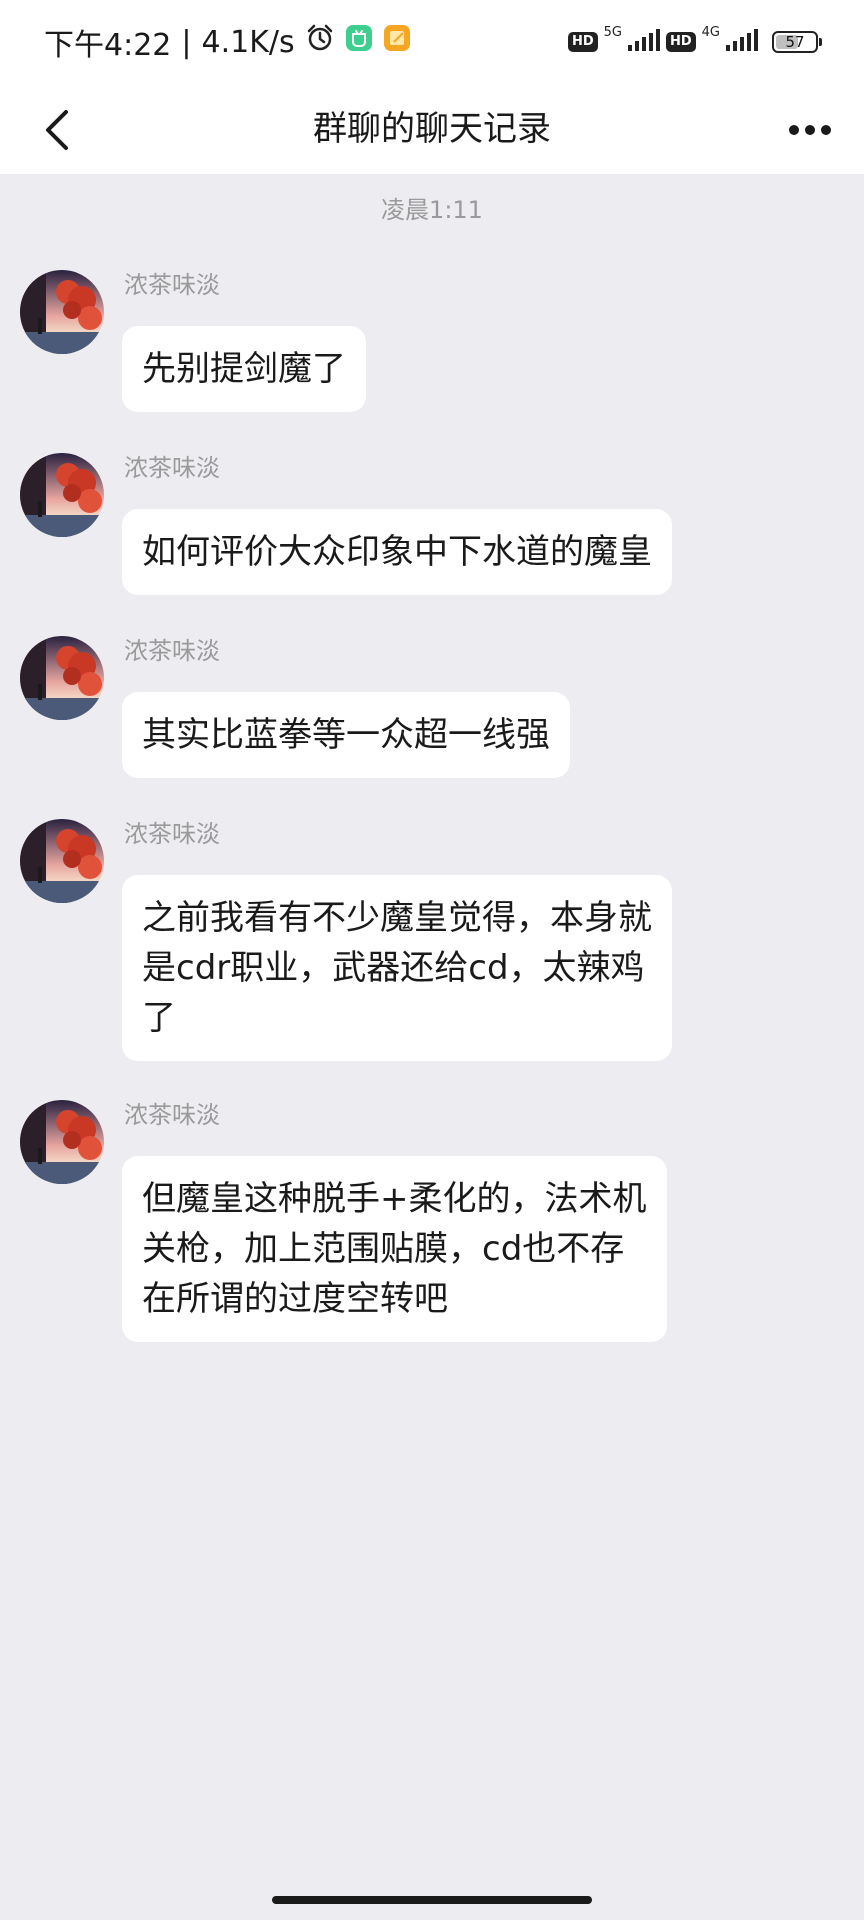 The width and height of the screenshot is (864, 1920). What do you see at coordinates (612, 32) in the screenshot?
I see `network-5g-label: 5G` at bounding box center [612, 32].